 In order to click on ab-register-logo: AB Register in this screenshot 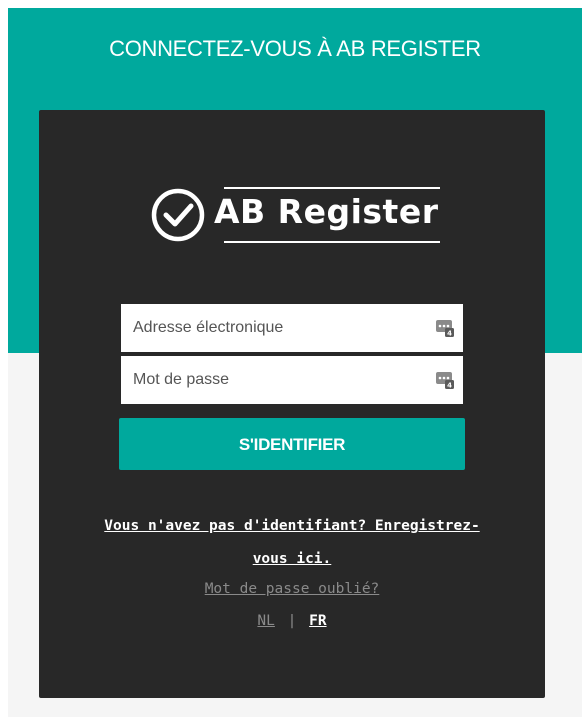, I will do `click(296, 215)`.